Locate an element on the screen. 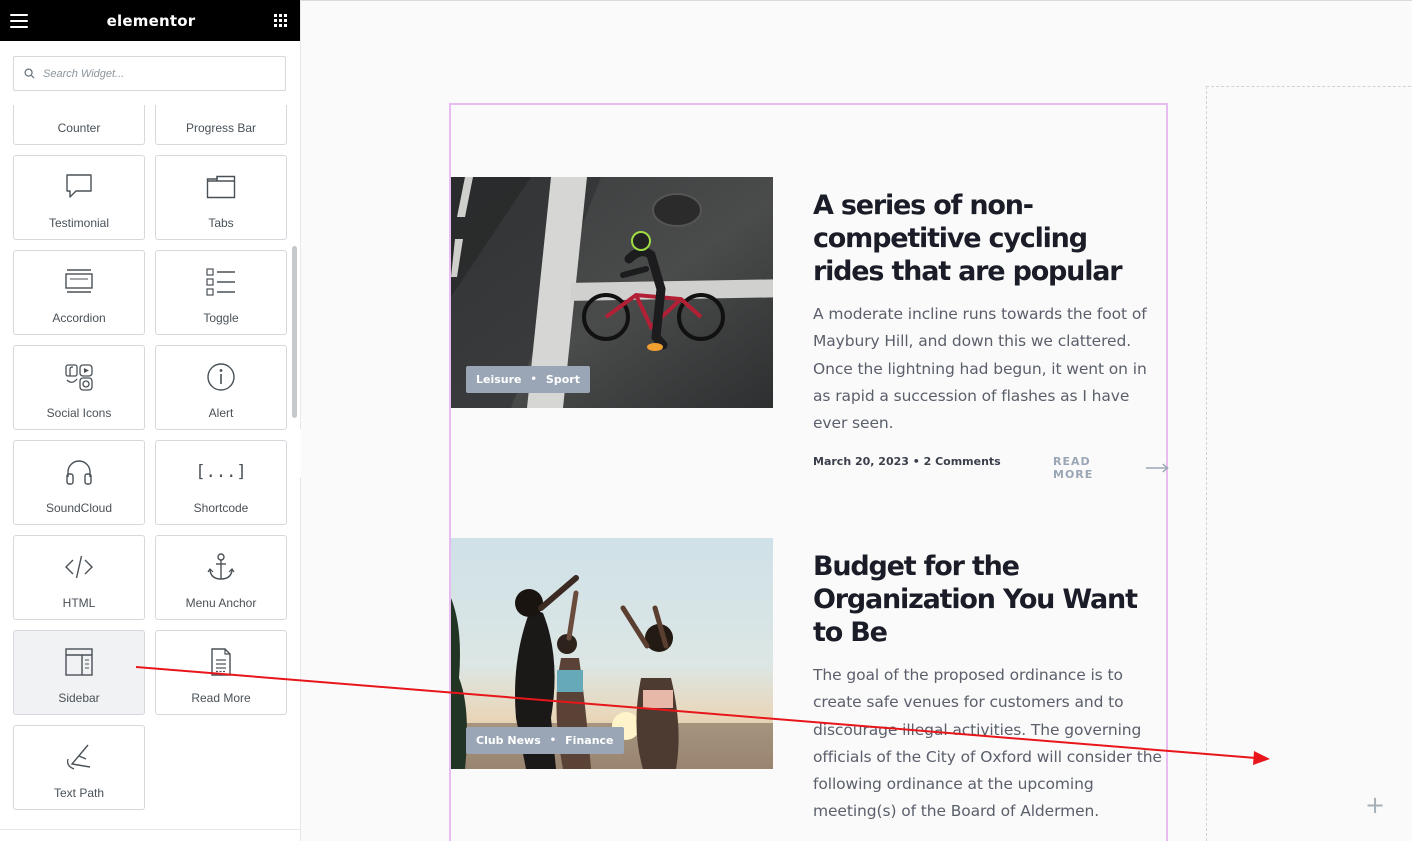 The width and height of the screenshot is (1412, 841). post-categories: Club News • Finance is located at coordinates (545, 740).